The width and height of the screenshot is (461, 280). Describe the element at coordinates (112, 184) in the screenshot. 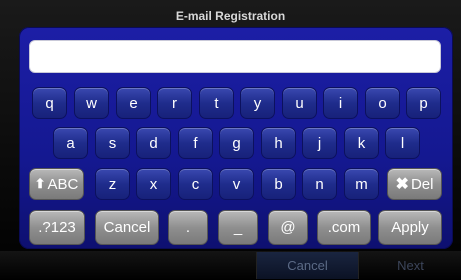

I see `key-z: z` at that location.